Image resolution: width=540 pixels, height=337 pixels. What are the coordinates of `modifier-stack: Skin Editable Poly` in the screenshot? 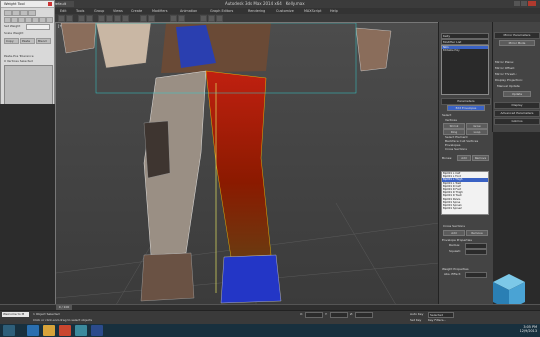 It's located at (465, 70).